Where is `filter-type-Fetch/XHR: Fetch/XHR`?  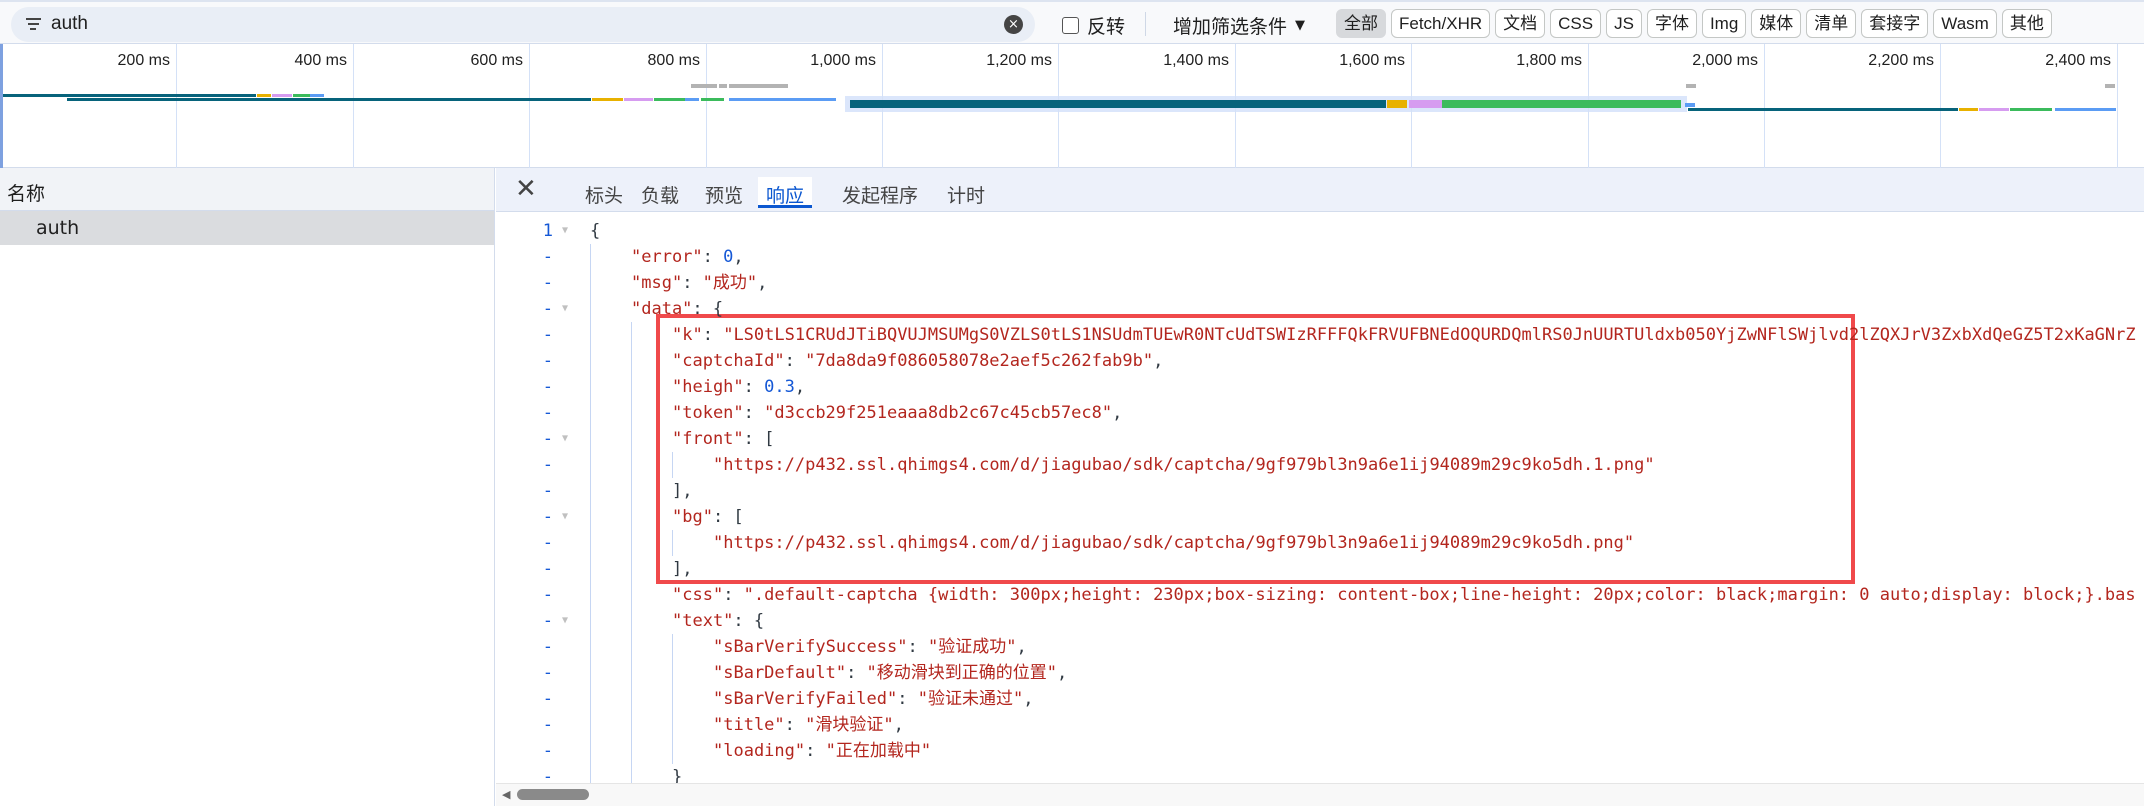
filter-type-Fetch/XHR: Fetch/XHR is located at coordinates (1441, 23).